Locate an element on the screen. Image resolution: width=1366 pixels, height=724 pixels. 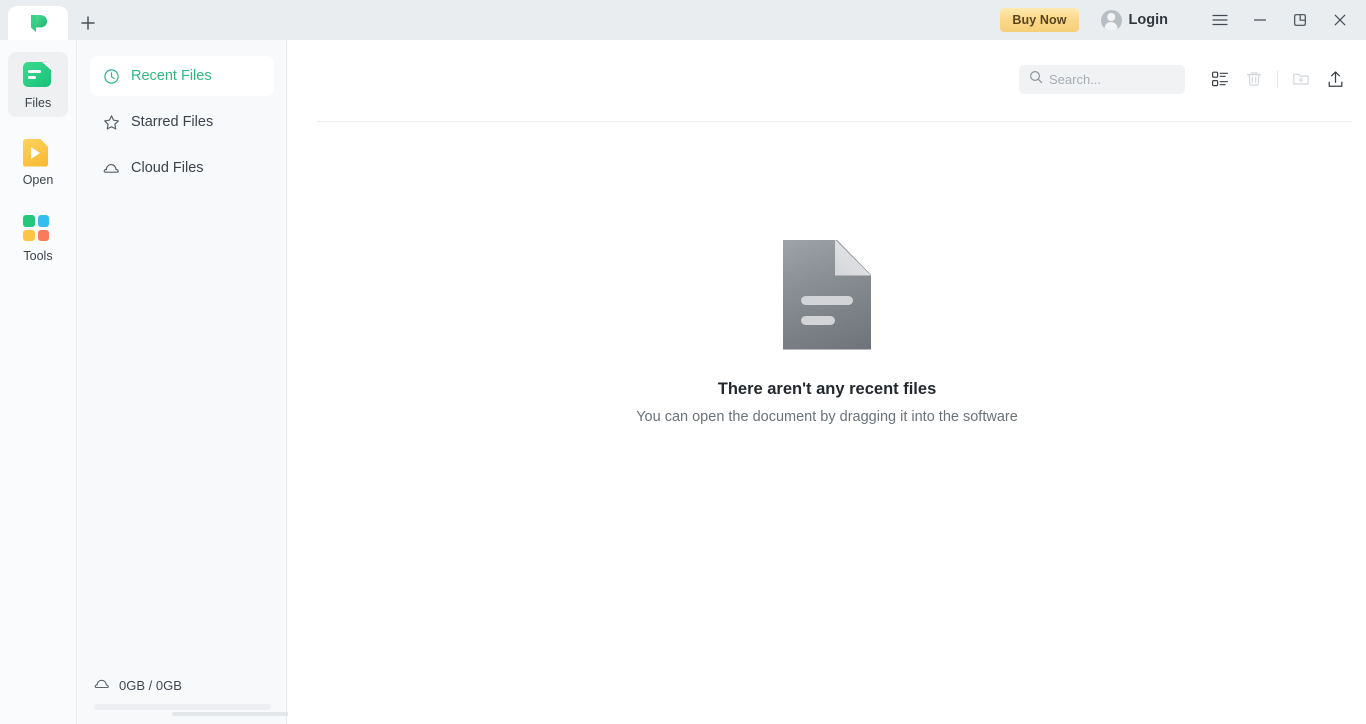
user-avatar-icon is located at coordinates (1111, 20).